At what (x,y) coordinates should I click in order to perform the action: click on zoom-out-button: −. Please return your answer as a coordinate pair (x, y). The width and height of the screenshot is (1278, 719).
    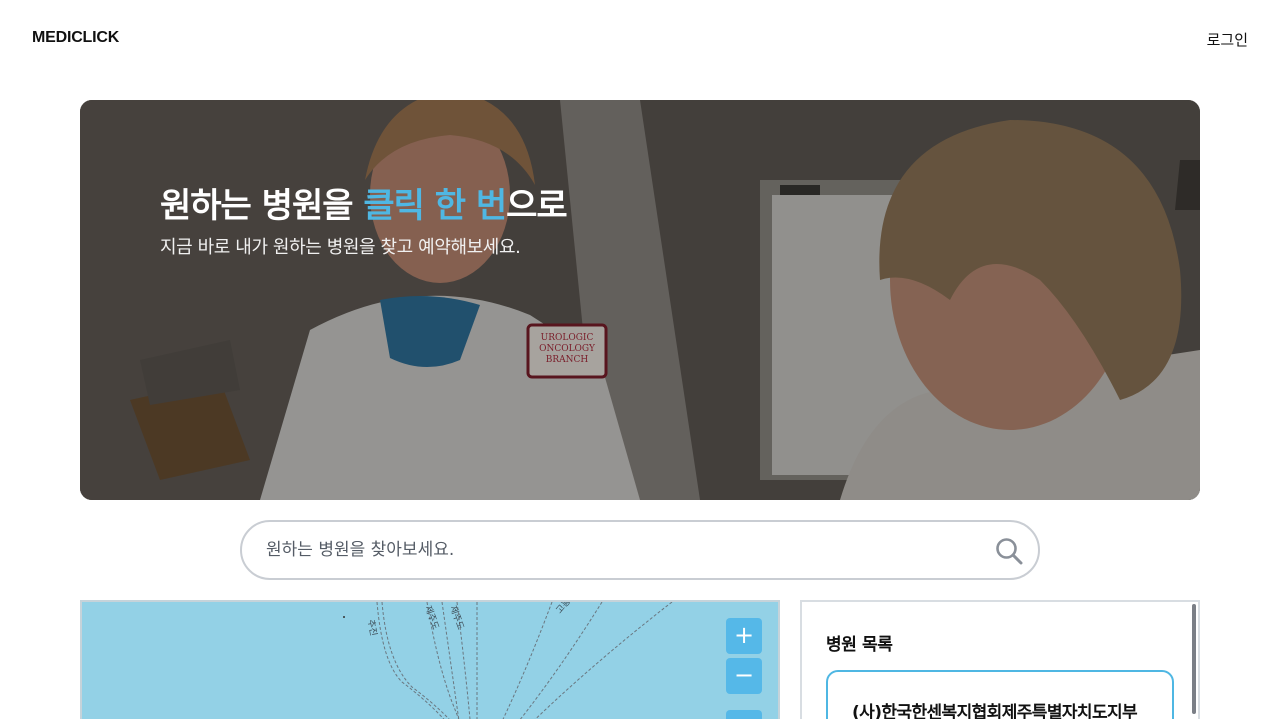
    Looking at the image, I should click on (744, 676).